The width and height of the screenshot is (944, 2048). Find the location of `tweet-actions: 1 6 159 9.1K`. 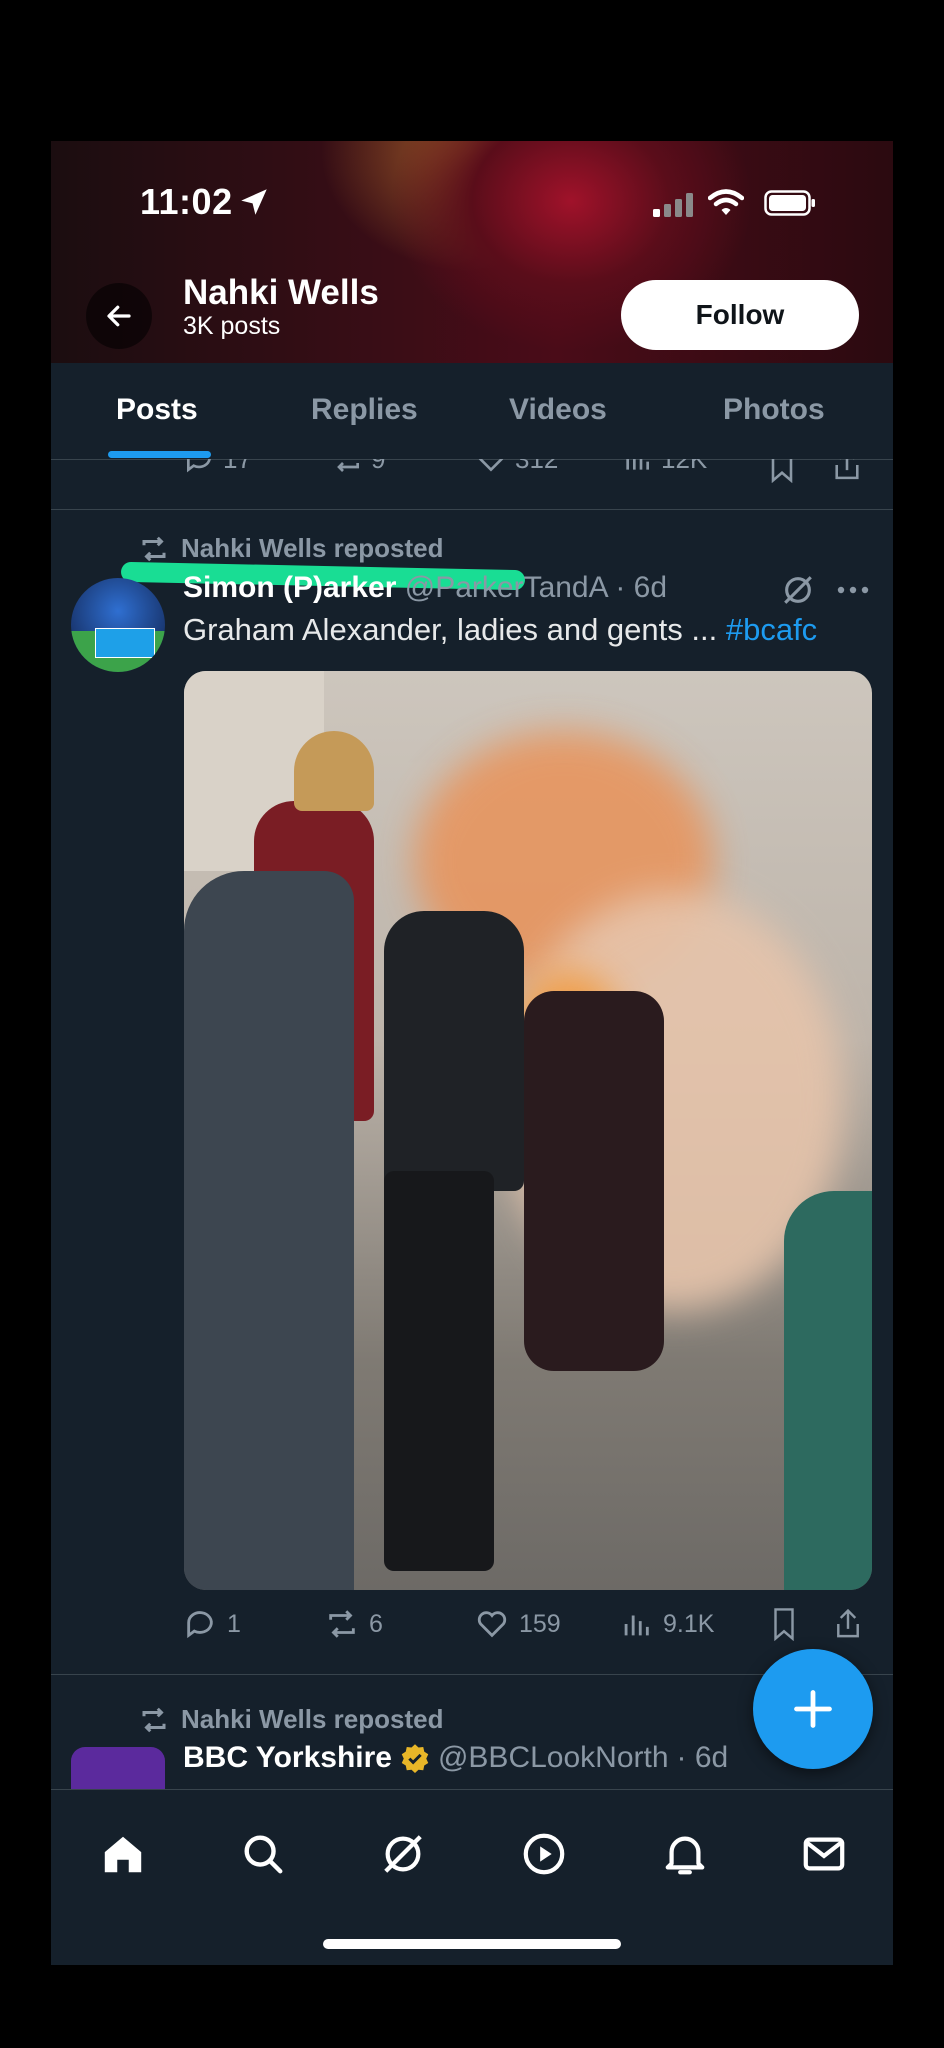

tweet-actions: 1 6 159 9.1K is located at coordinates (528, 1627).